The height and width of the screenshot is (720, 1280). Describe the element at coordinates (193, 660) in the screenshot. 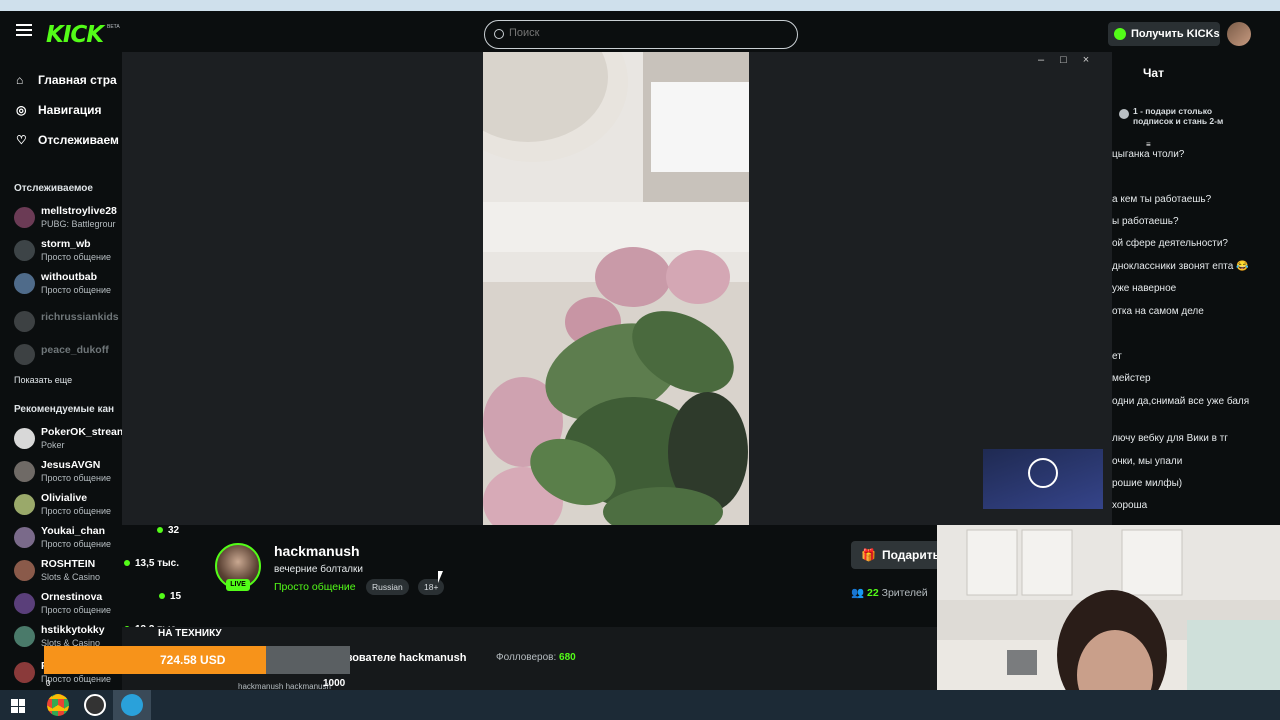

I see `donation-amount: 724.58 USD` at that location.